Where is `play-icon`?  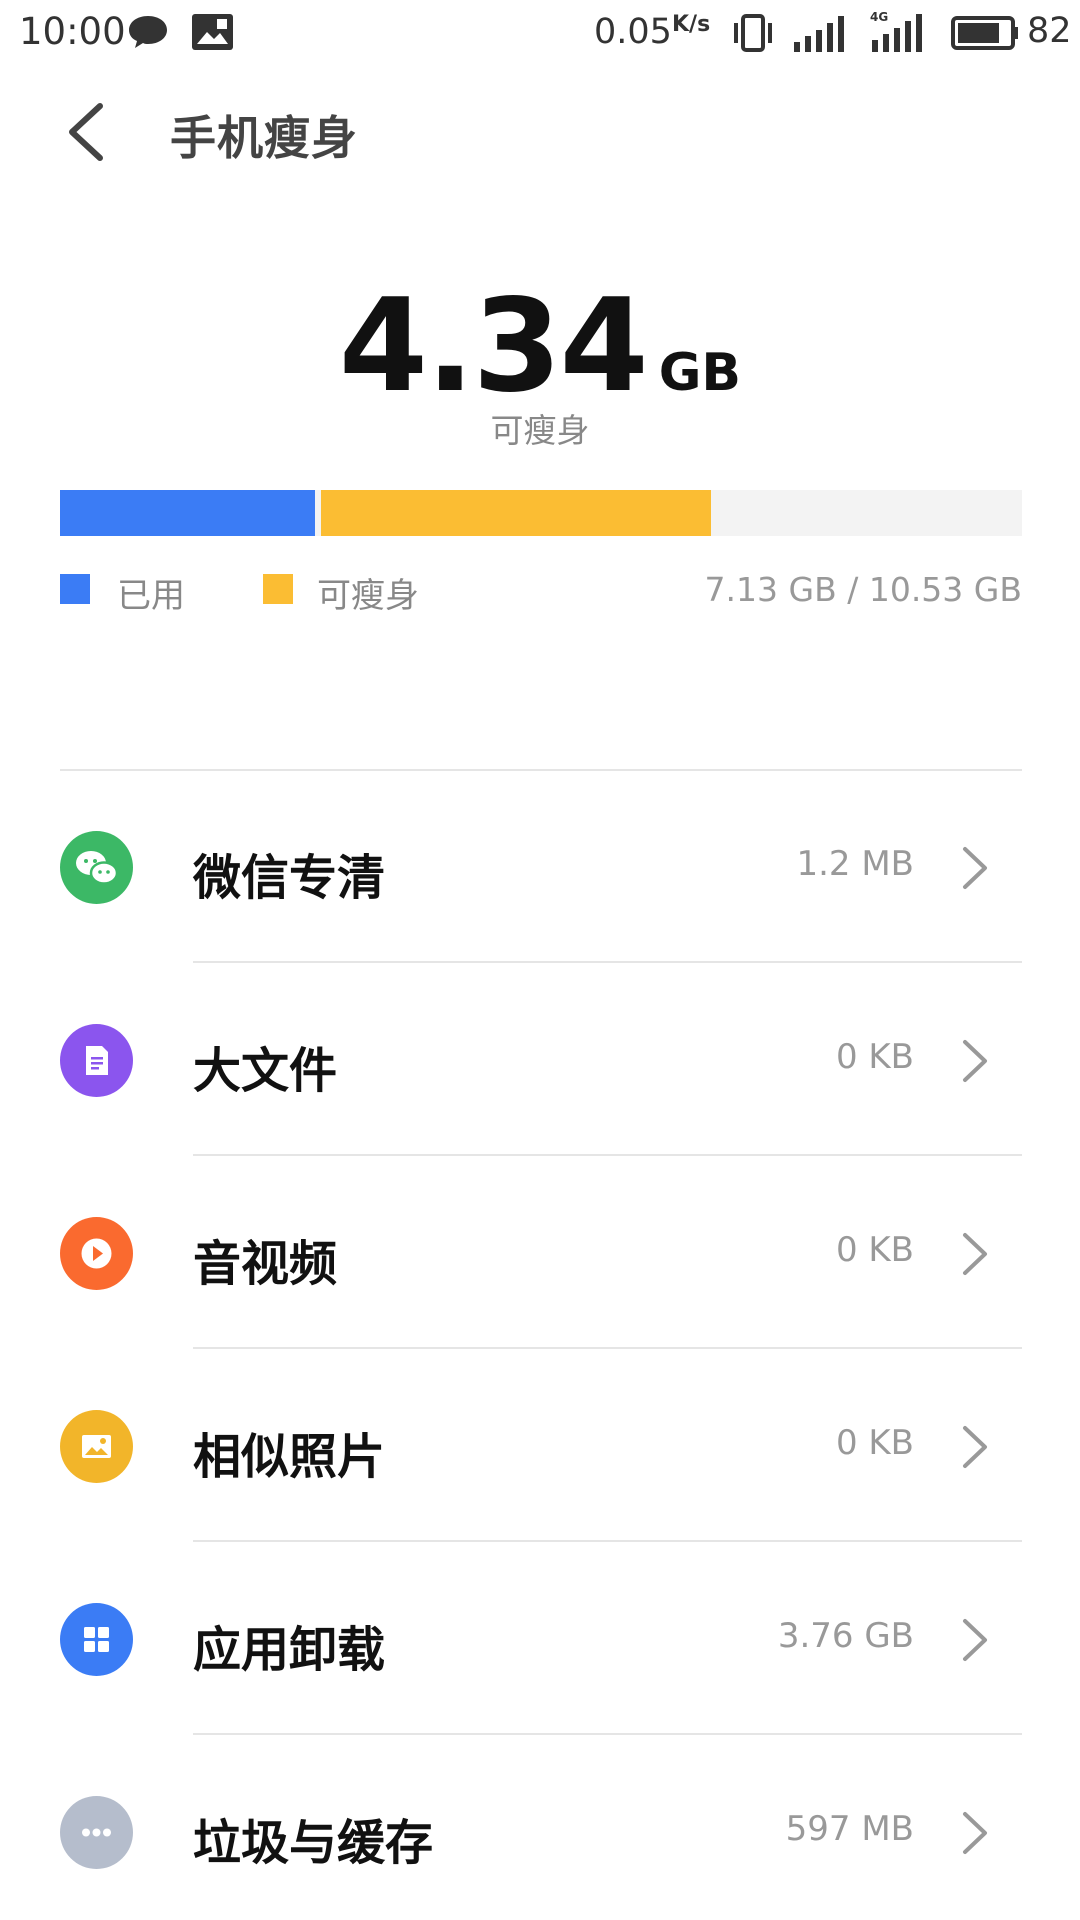
play-icon is located at coordinates (96, 1253).